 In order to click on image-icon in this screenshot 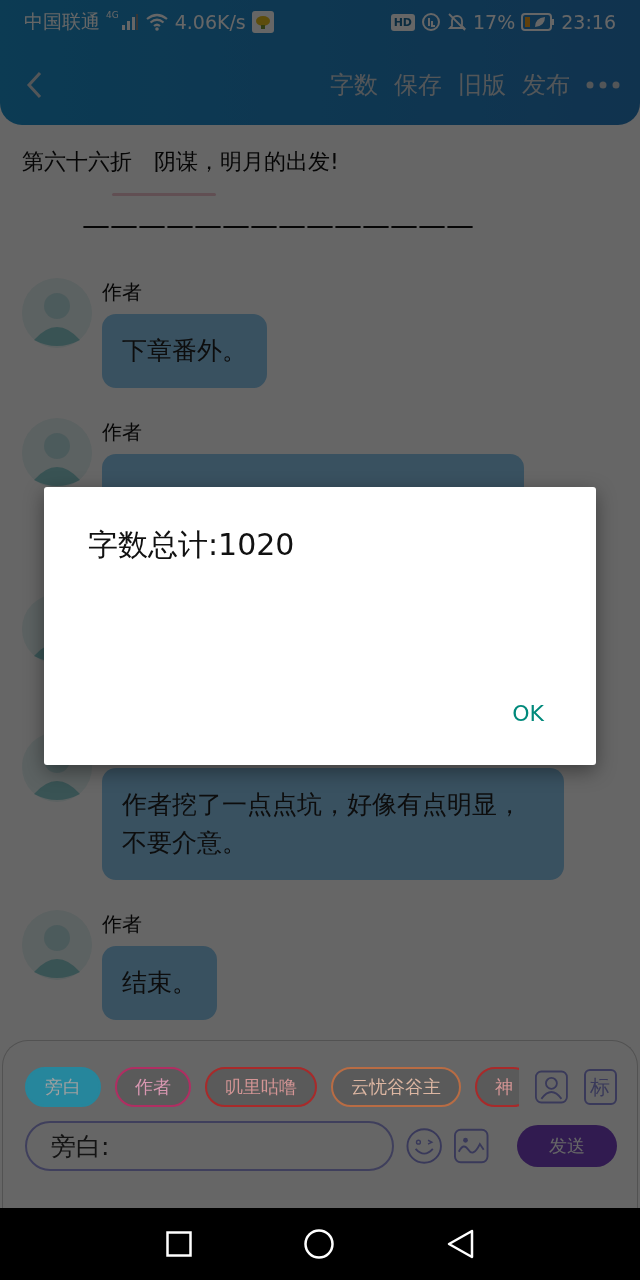, I will do `click(471, 1146)`.